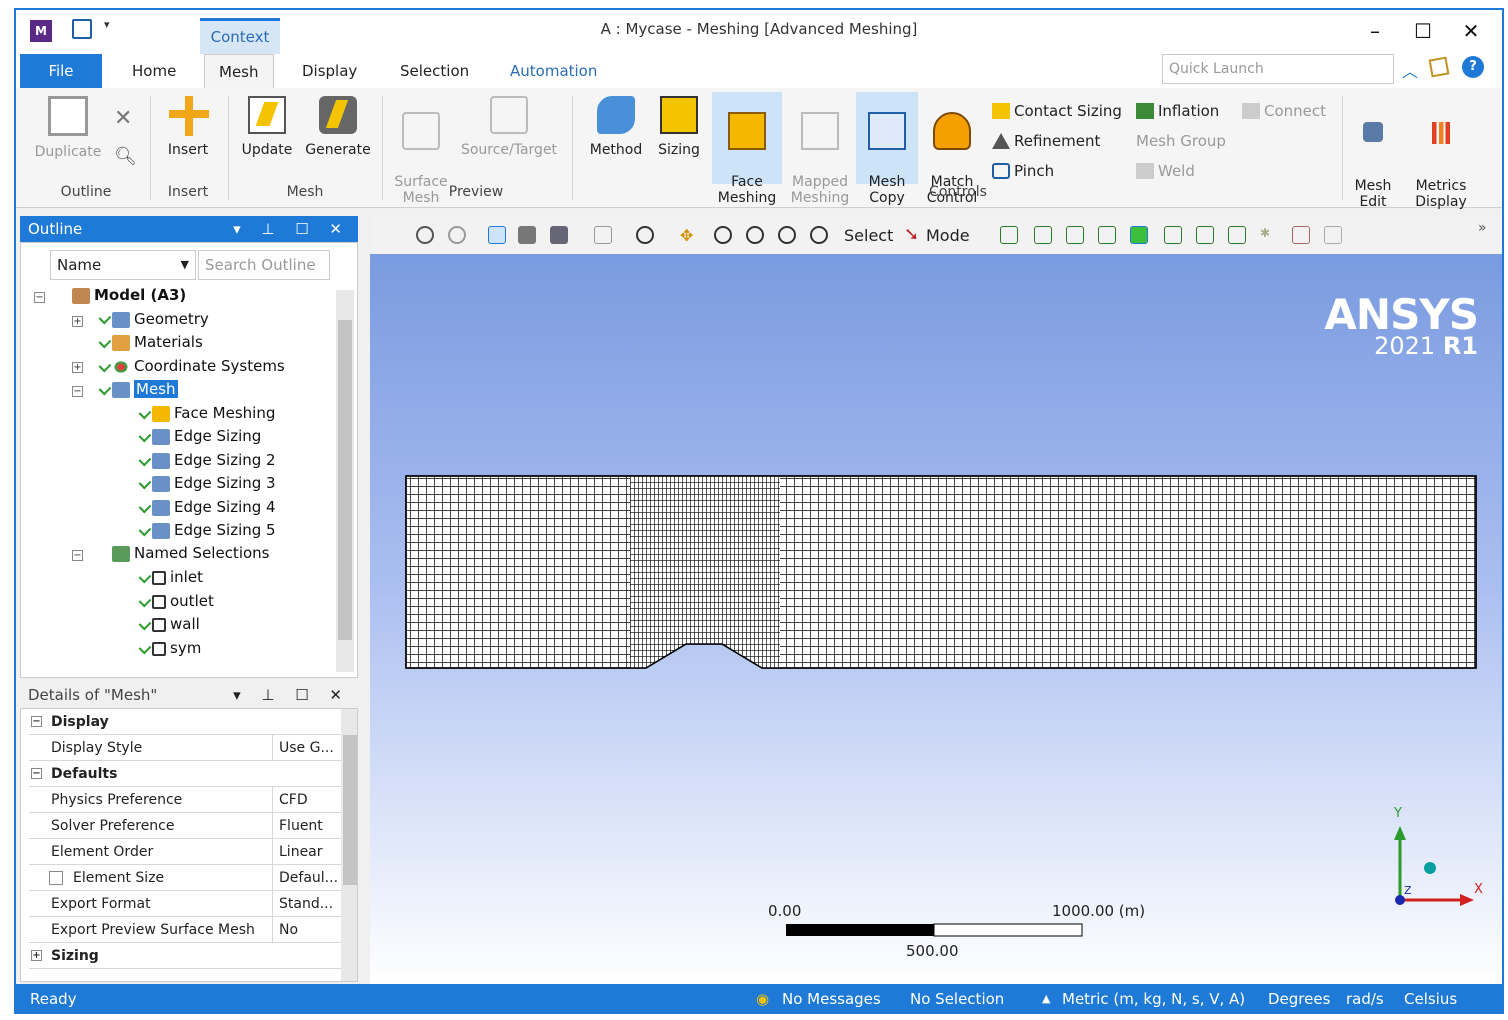 This screenshot has width=1508, height=1020. Describe the element at coordinates (214, 483) in the screenshot. I see `tree-node-edge-sizing-3: Edge Sizing 3` at that location.